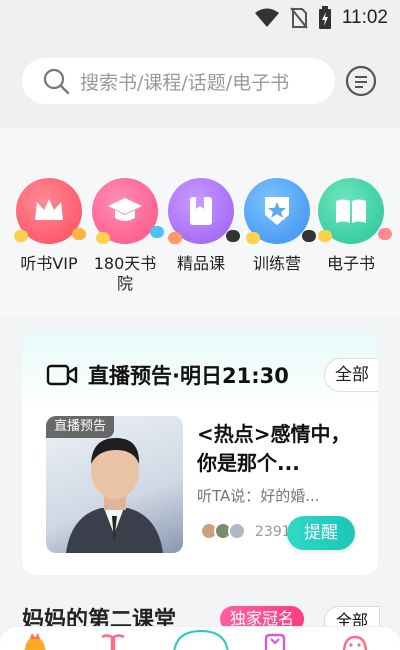  What do you see at coordinates (114, 484) in the screenshot?
I see `course-thumbnail: 直播预告` at bounding box center [114, 484].